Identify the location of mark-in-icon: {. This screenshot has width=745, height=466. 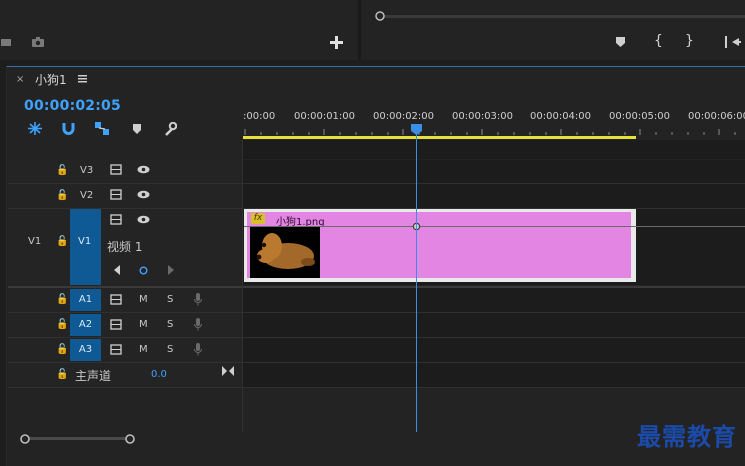
(658, 41).